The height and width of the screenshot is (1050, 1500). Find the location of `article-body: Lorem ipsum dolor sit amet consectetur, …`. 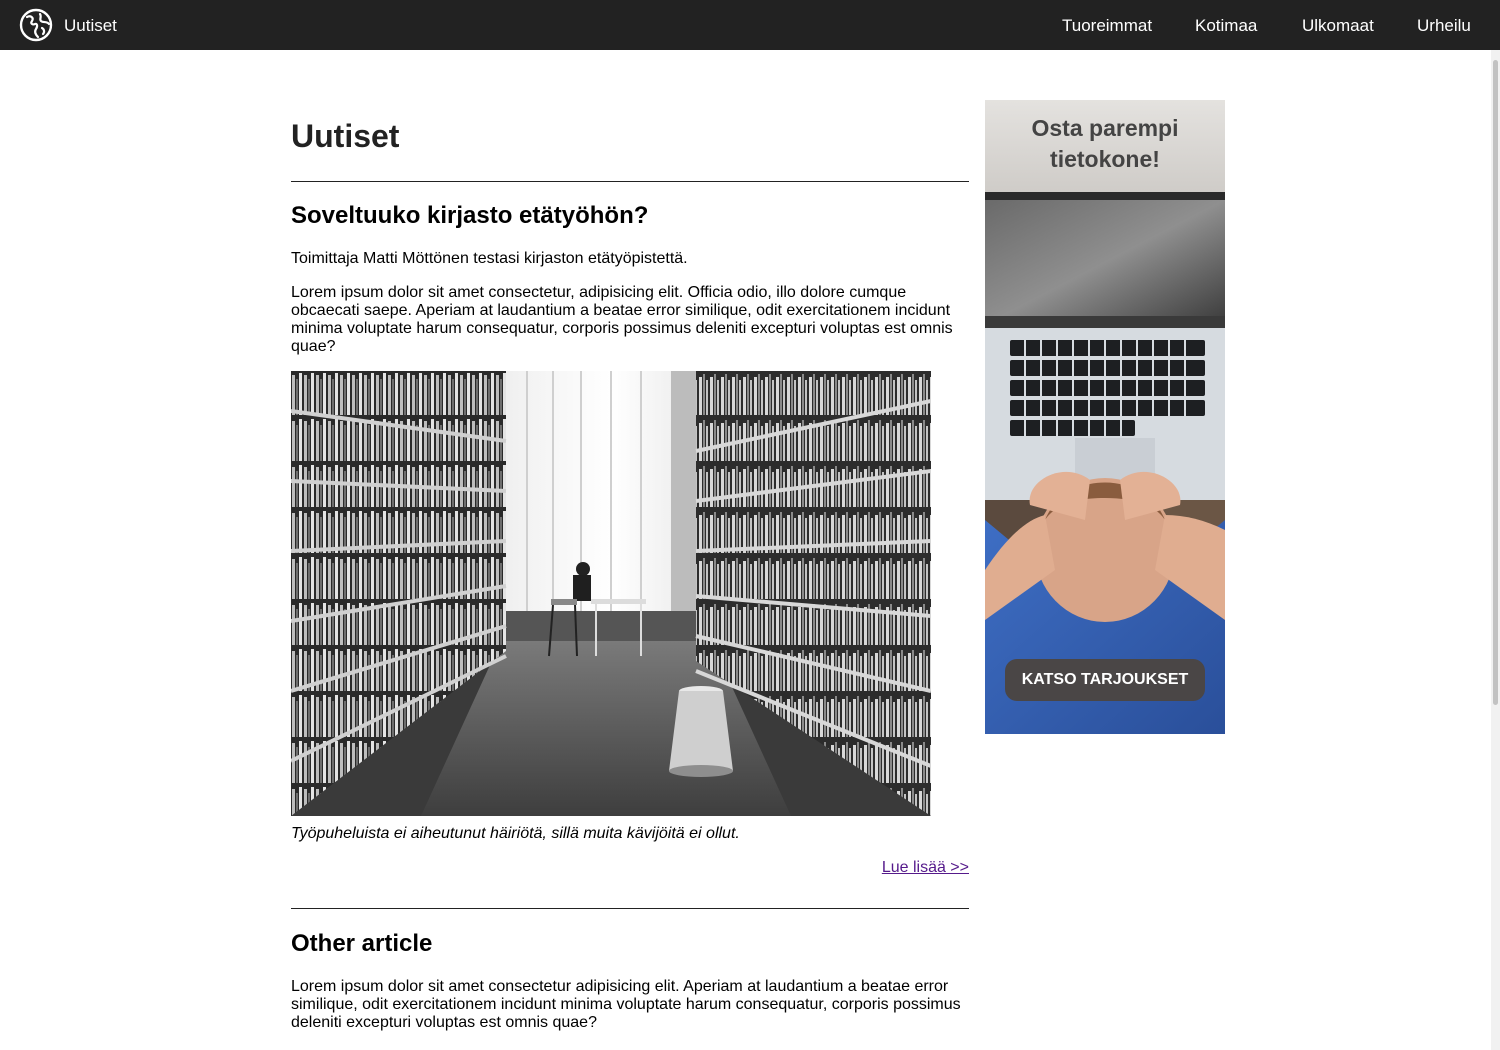

article-body: Lorem ipsum dolor sit amet consectetur, … is located at coordinates (622, 319).